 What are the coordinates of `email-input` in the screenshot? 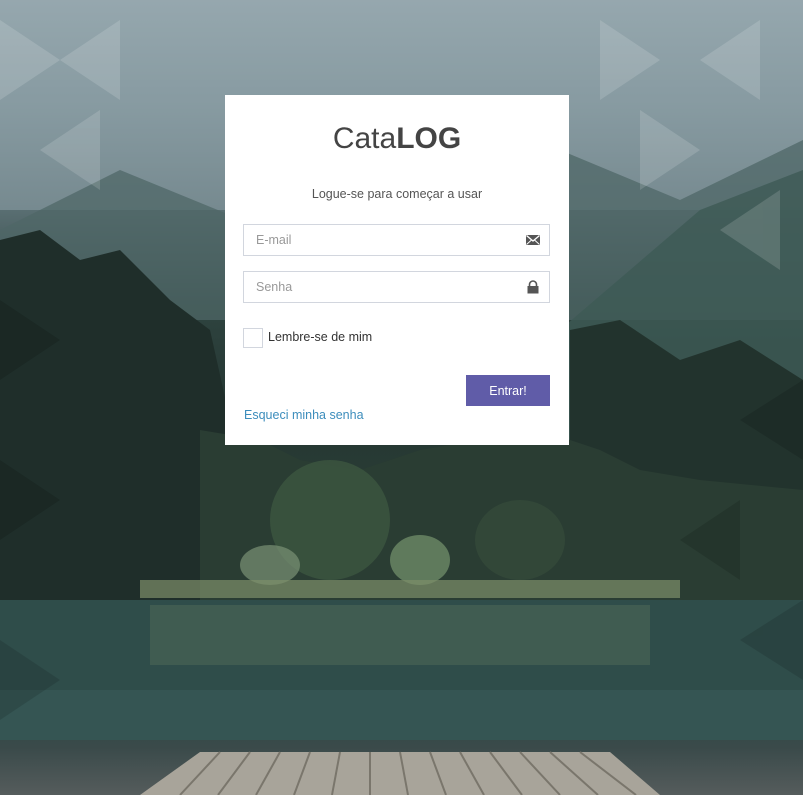 It's located at (385, 240).